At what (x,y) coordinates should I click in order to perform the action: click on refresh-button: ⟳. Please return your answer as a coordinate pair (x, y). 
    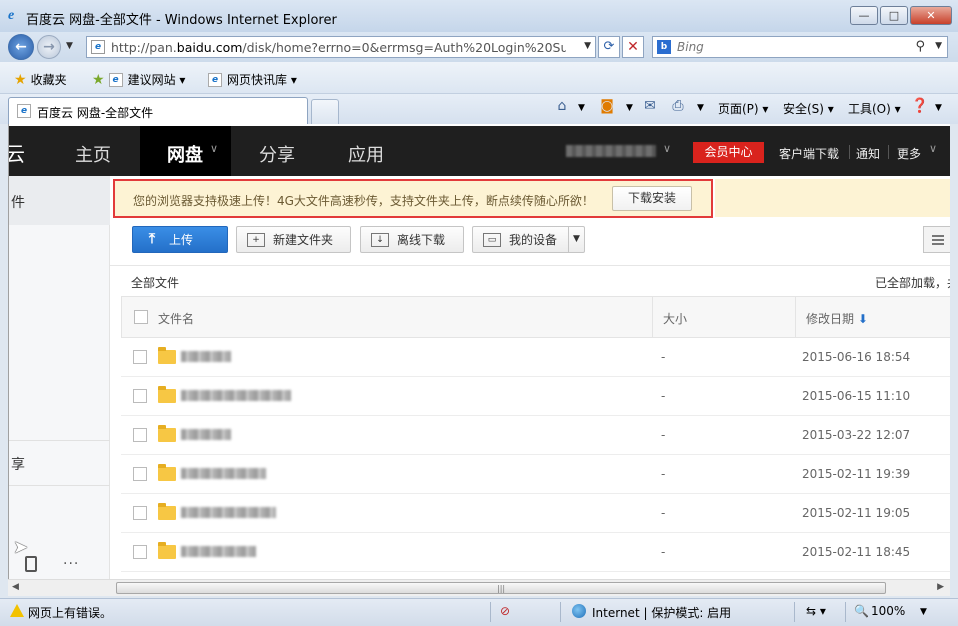
    Looking at the image, I should click on (609, 47).